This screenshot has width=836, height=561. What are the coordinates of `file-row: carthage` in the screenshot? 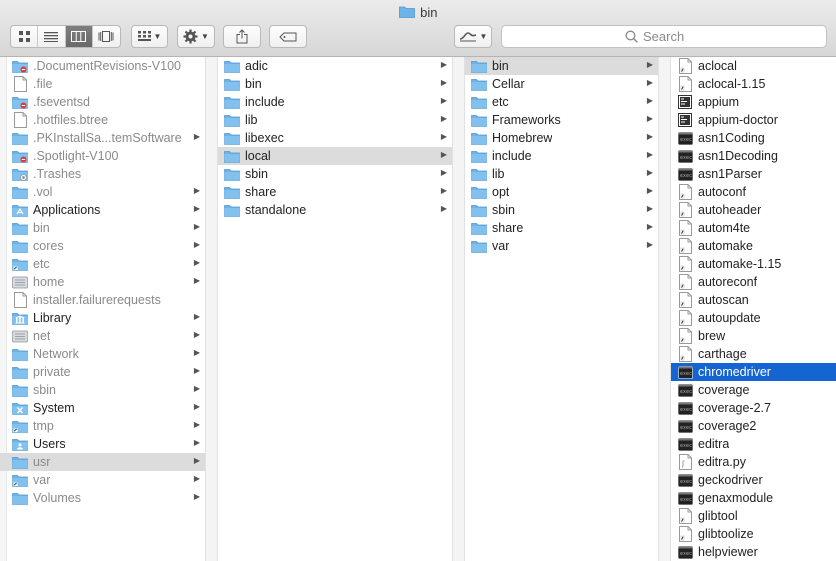 It's located at (753, 354).